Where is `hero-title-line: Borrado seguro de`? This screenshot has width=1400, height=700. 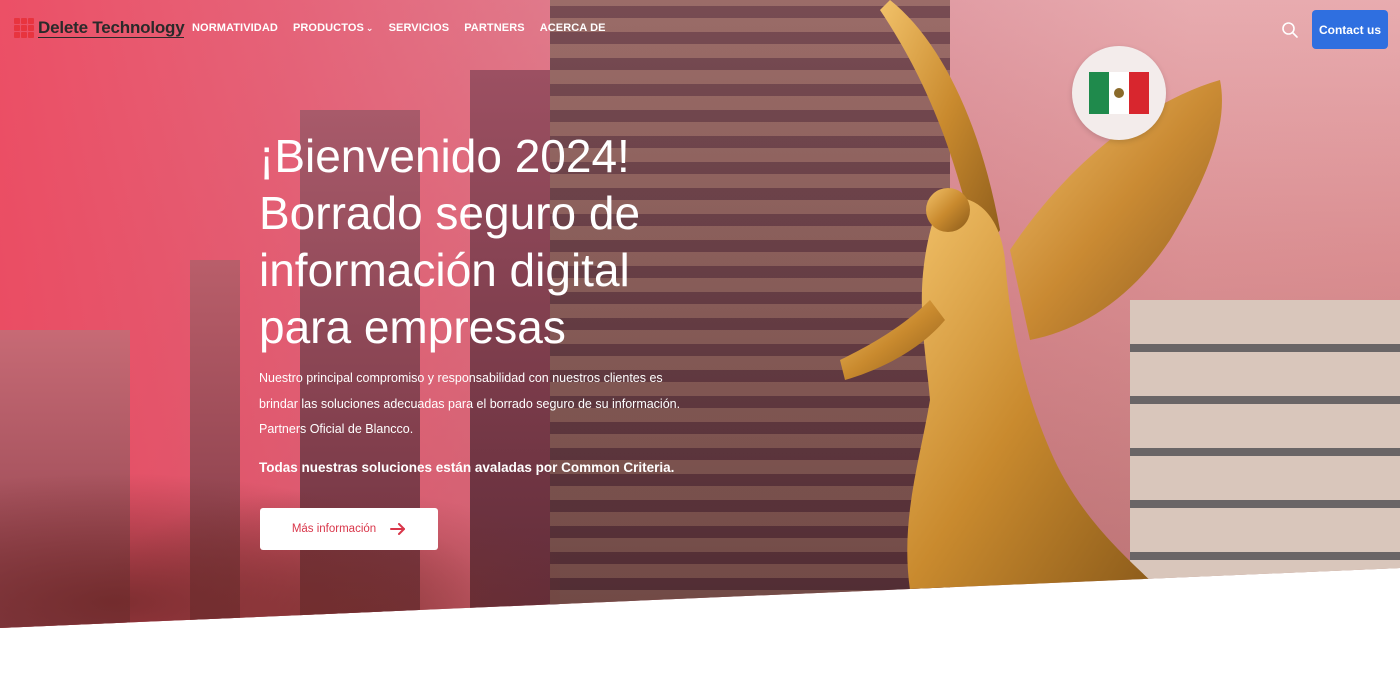
hero-title-line: Borrado seguro de is located at coordinates (450, 213).